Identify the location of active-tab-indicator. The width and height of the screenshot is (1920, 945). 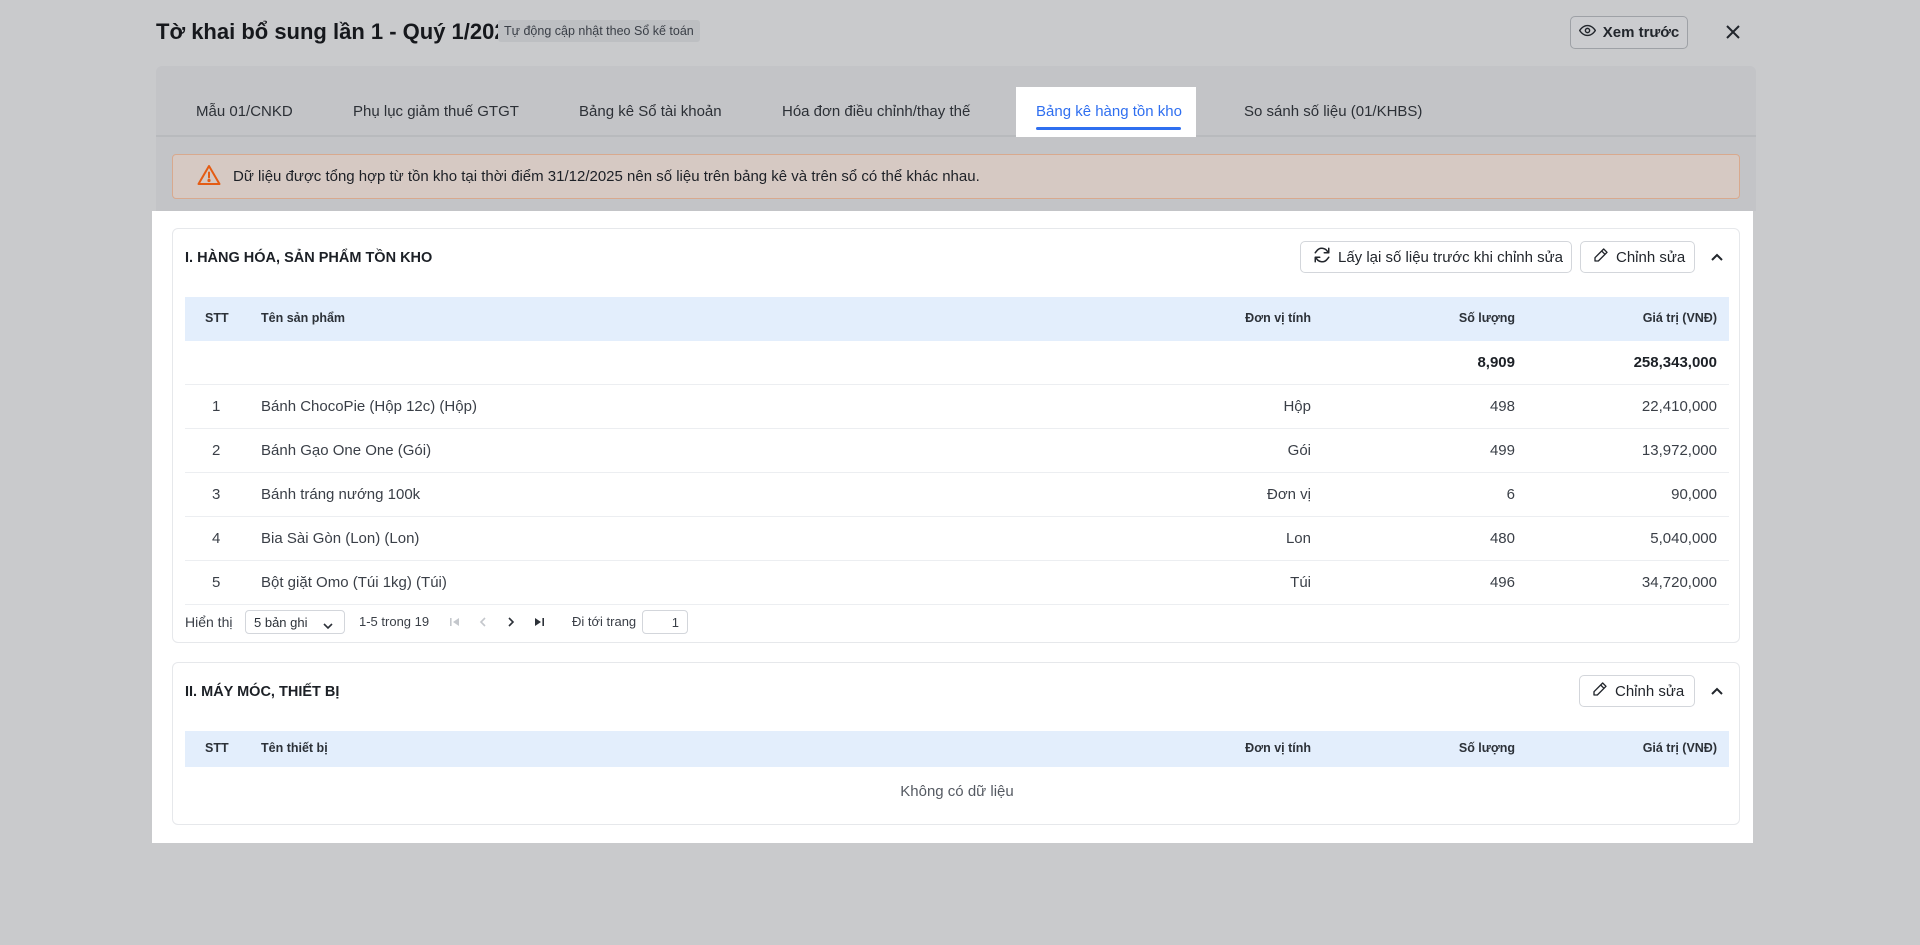
(1108, 128).